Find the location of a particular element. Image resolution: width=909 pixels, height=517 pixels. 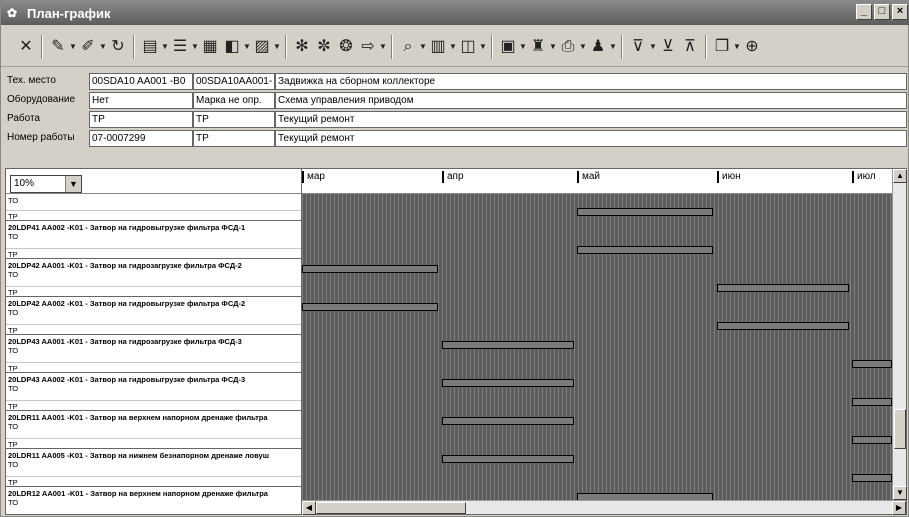

layout-icon: ◫ is located at coordinates (468, 47).